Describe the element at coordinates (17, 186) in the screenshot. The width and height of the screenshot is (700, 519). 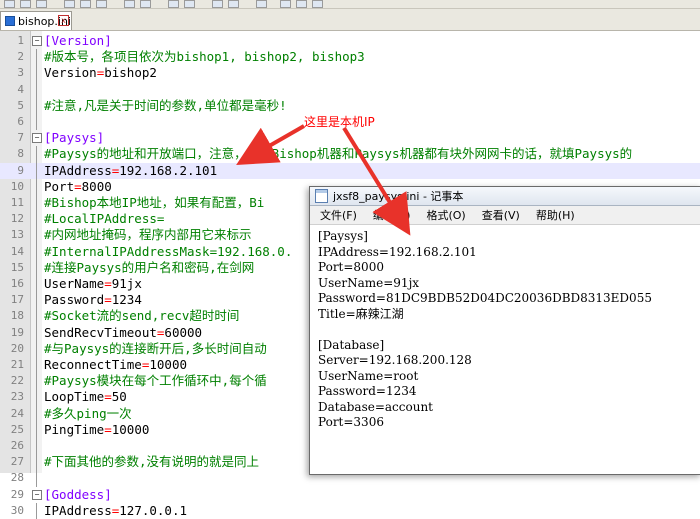
I see `line-number: 10` at that location.